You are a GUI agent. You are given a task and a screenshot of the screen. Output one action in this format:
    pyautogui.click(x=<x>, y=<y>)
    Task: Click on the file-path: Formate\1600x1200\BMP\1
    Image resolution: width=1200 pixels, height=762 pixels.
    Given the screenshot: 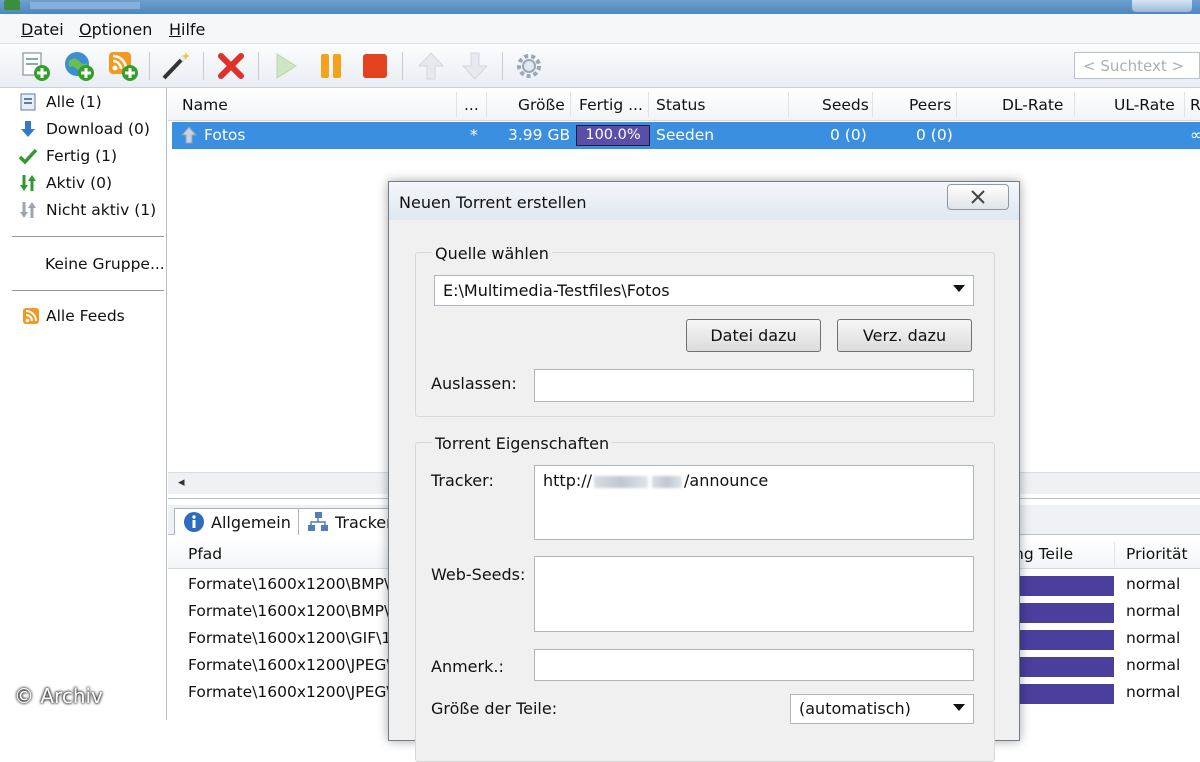 What is the action you would take?
    pyautogui.click(x=294, y=584)
    